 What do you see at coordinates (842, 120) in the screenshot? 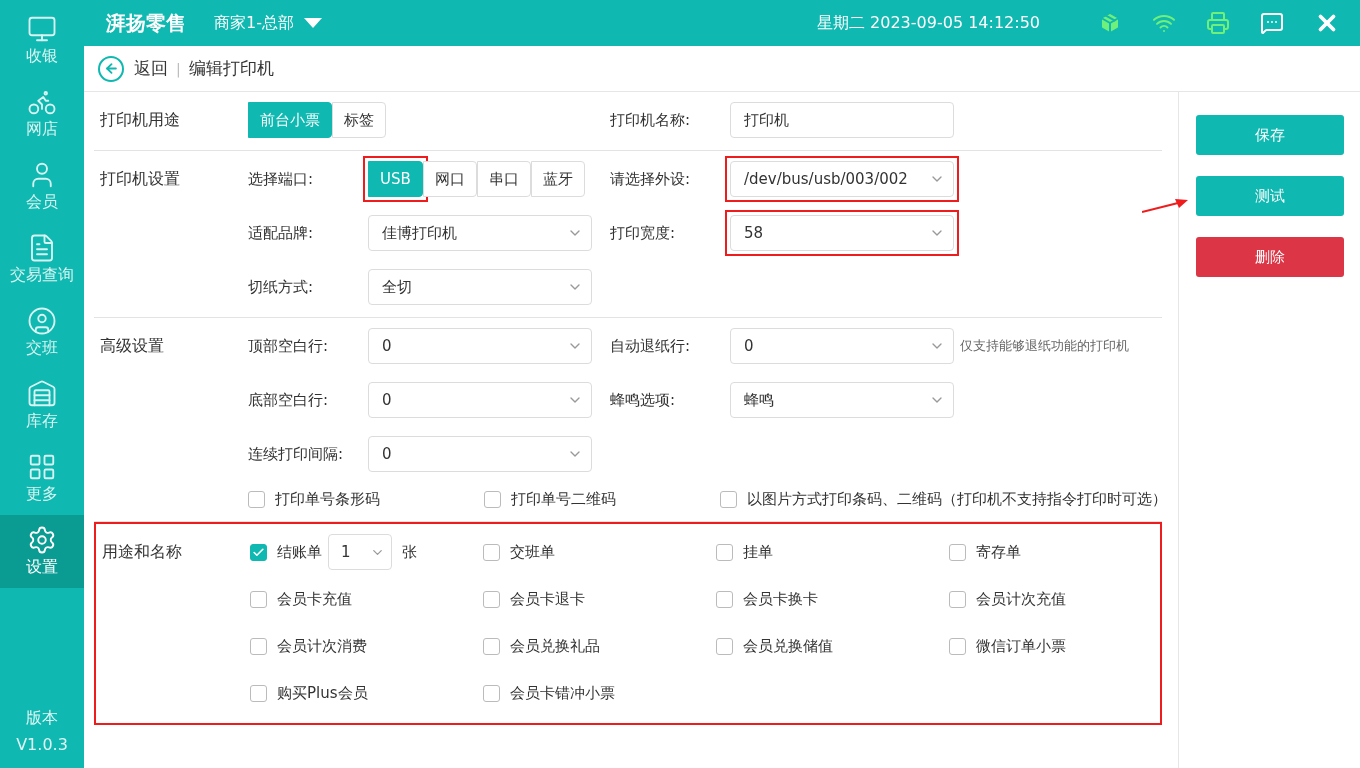
I see `input-field: 打印机` at bounding box center [842, 120].